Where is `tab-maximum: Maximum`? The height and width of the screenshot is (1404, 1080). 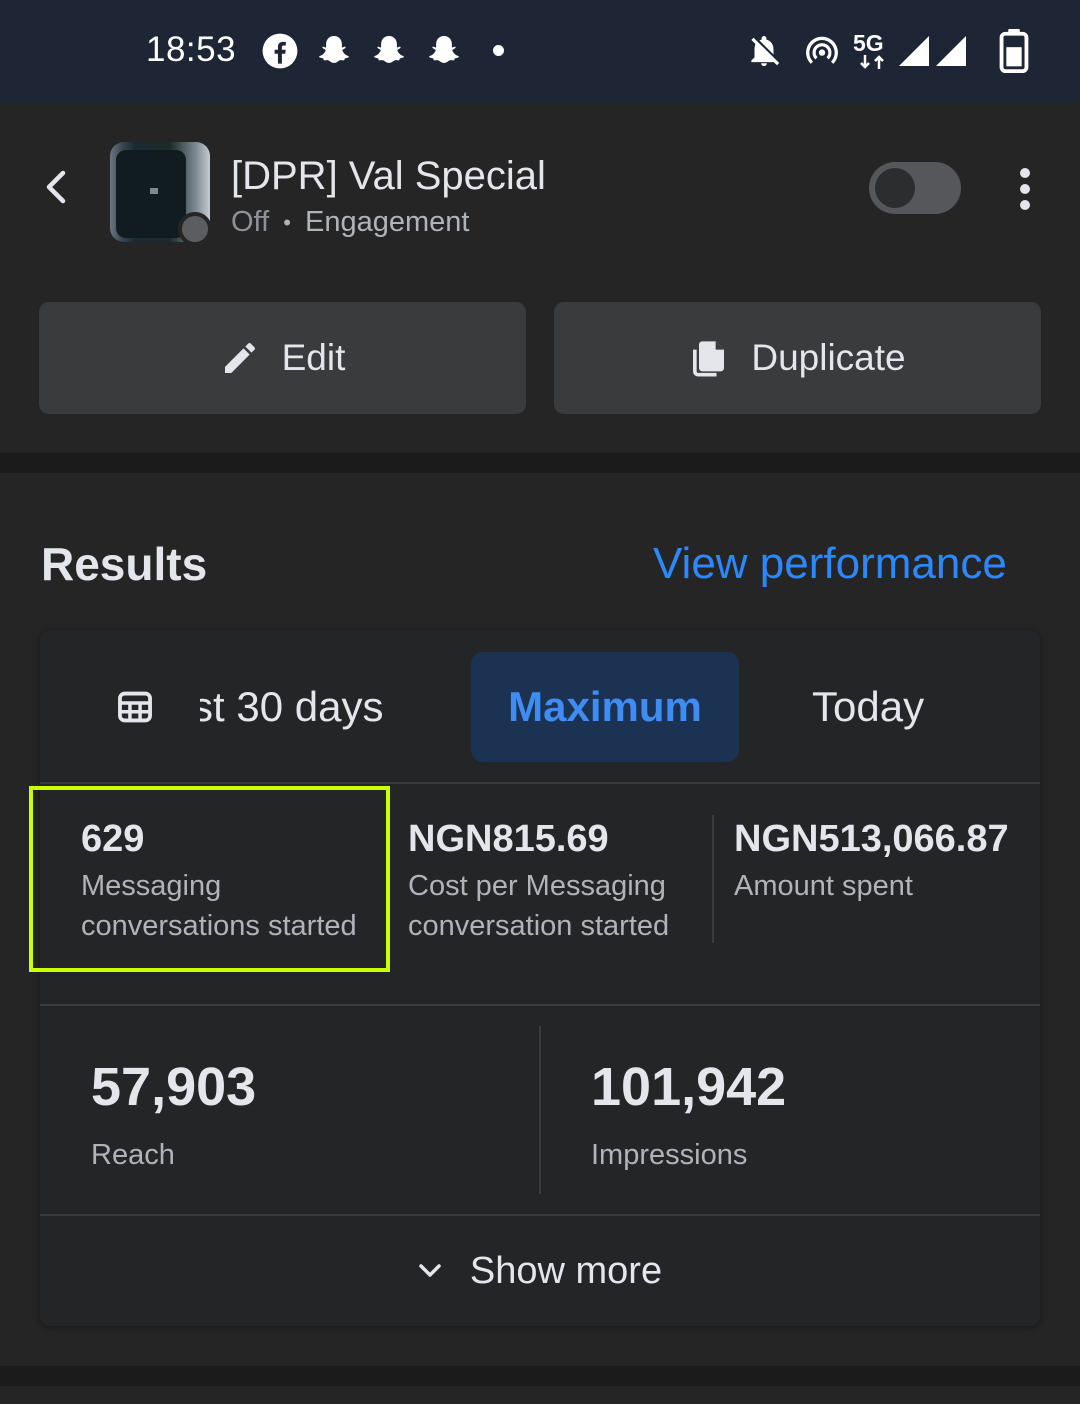 tab-maximum: Maximum is located at coordinates (605, 707).